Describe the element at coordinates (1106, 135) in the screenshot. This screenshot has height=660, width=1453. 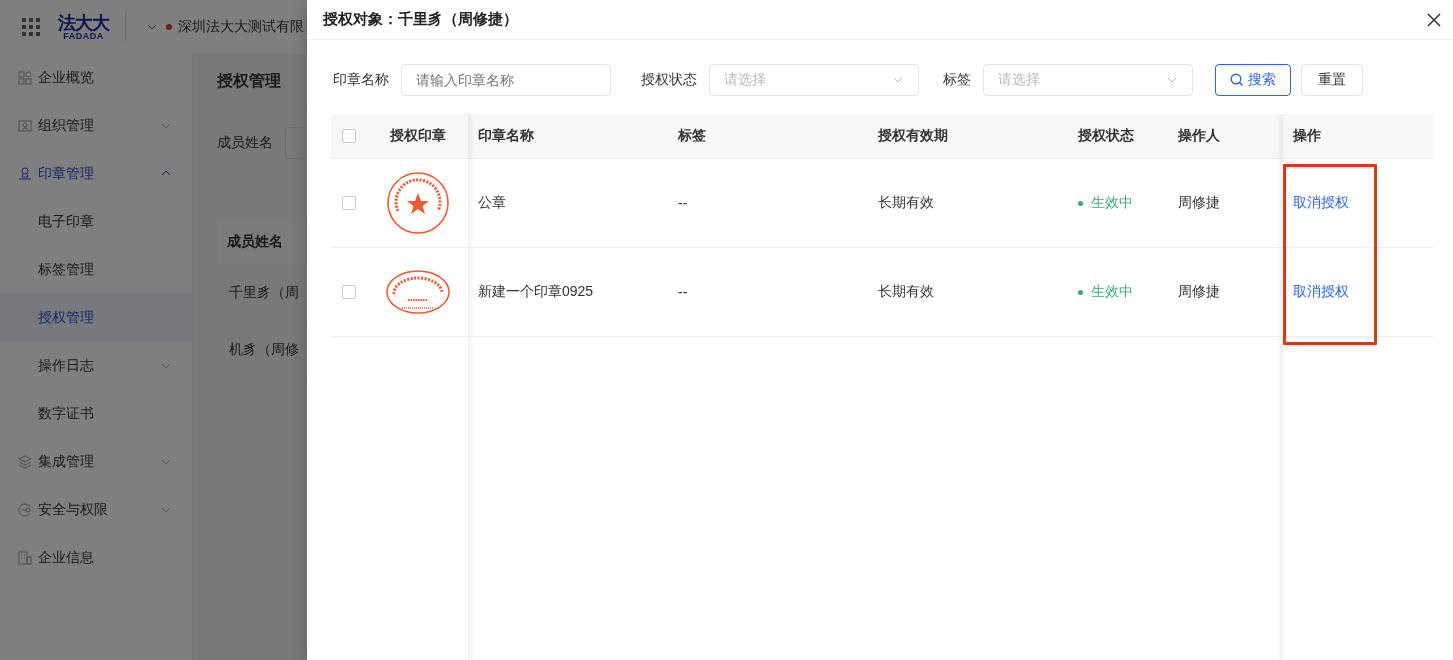
I see `column-header: 授权状态` at that location.